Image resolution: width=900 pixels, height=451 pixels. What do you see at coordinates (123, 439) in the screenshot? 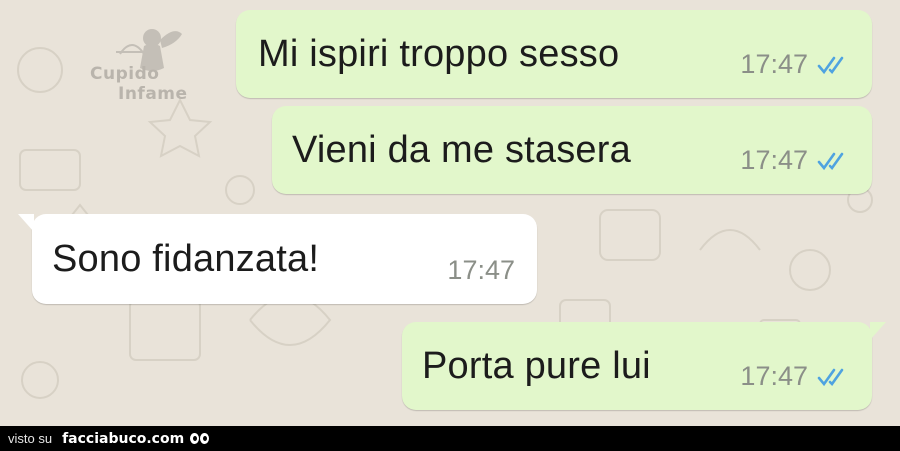
I see `footer-site-link: facciabuco.com` at bounding box center [123, 439].